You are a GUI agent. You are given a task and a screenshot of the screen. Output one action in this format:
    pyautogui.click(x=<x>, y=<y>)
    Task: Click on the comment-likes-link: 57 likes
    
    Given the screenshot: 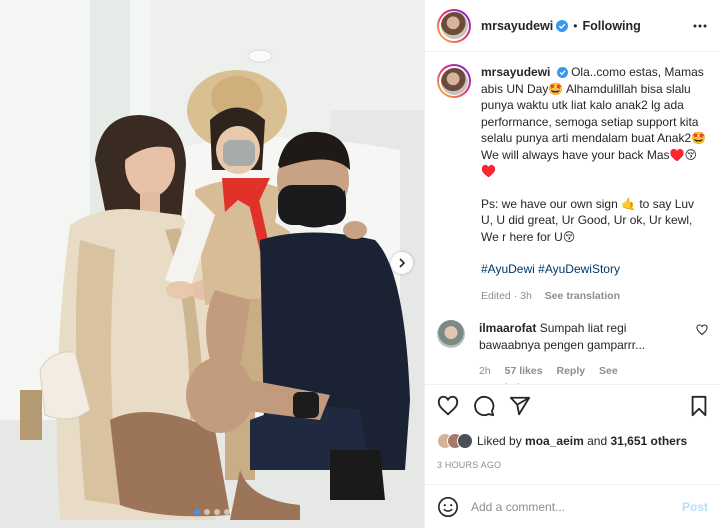 What is the action you would take?
    pyautogui.click(x=524, y=371)
    